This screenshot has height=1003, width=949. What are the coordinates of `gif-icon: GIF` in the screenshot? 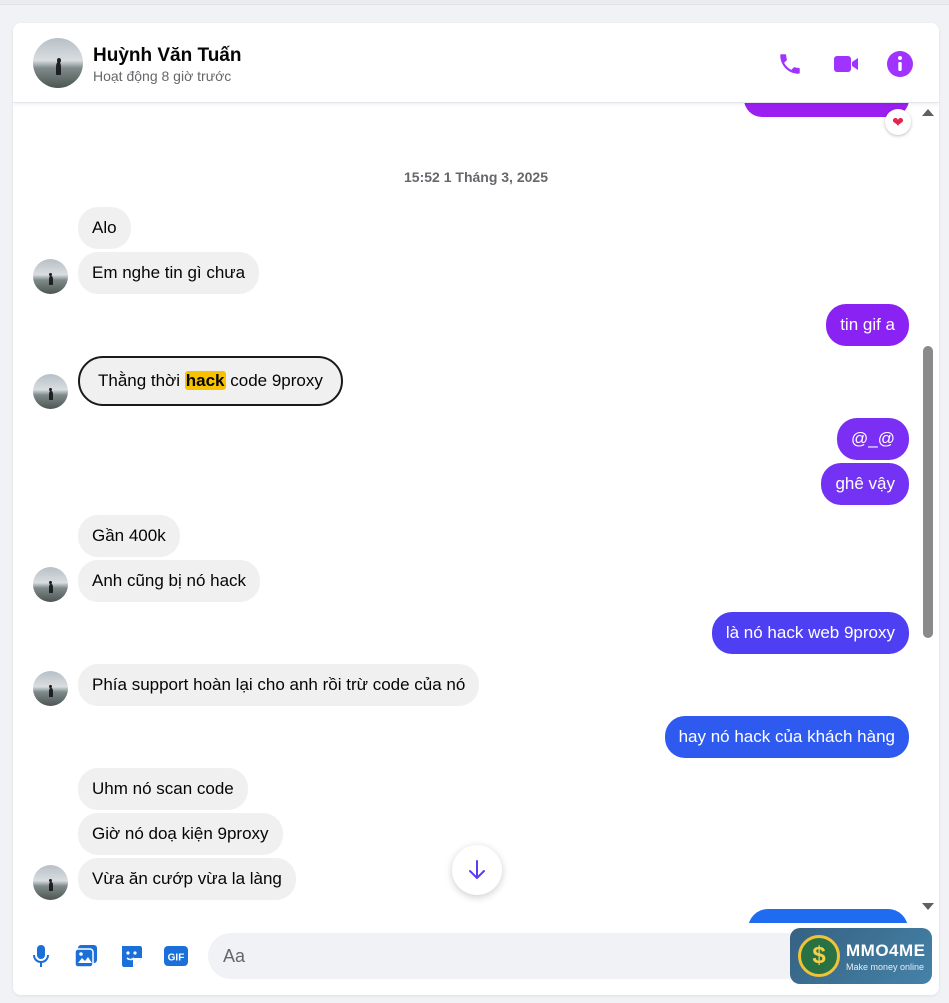 It's located at (176, 956).